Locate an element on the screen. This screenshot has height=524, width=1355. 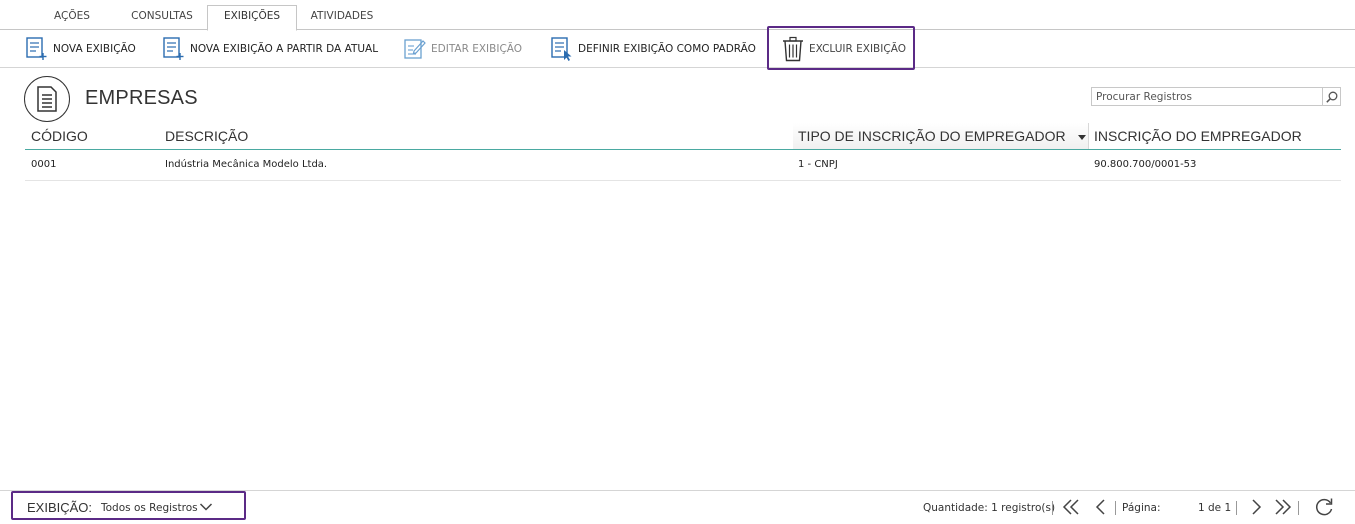
first-page-button is located at coordinates (1071, 507).